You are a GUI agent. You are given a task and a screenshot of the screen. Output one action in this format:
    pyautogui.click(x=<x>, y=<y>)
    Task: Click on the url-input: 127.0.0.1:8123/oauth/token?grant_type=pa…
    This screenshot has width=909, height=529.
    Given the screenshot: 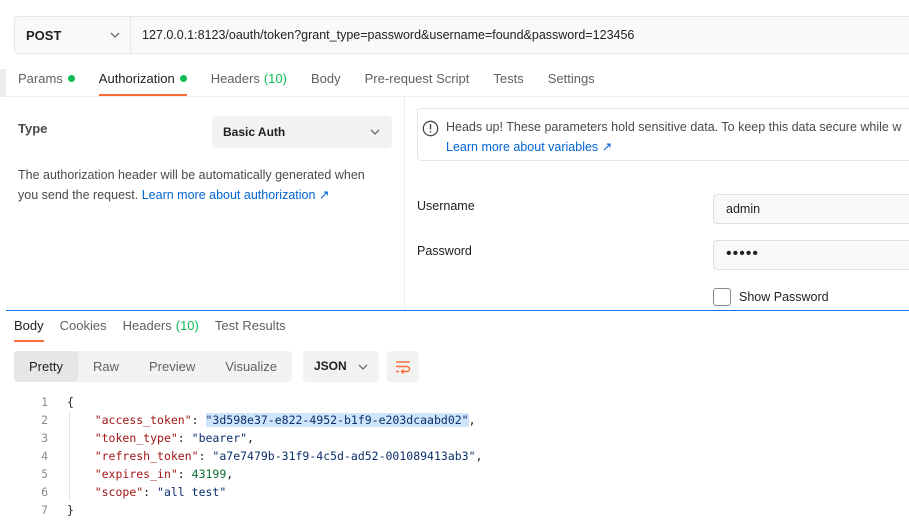 What is the action you would take?
    pyautogui.click(x=520, y=35)
    